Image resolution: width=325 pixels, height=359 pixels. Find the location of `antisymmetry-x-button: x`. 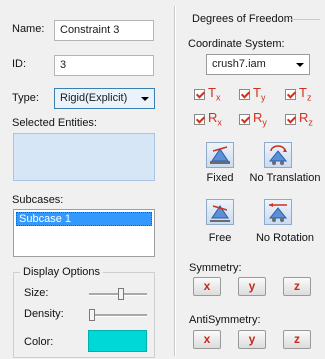

antisymmetry-x-button: x is located at coordinates (207, 339).